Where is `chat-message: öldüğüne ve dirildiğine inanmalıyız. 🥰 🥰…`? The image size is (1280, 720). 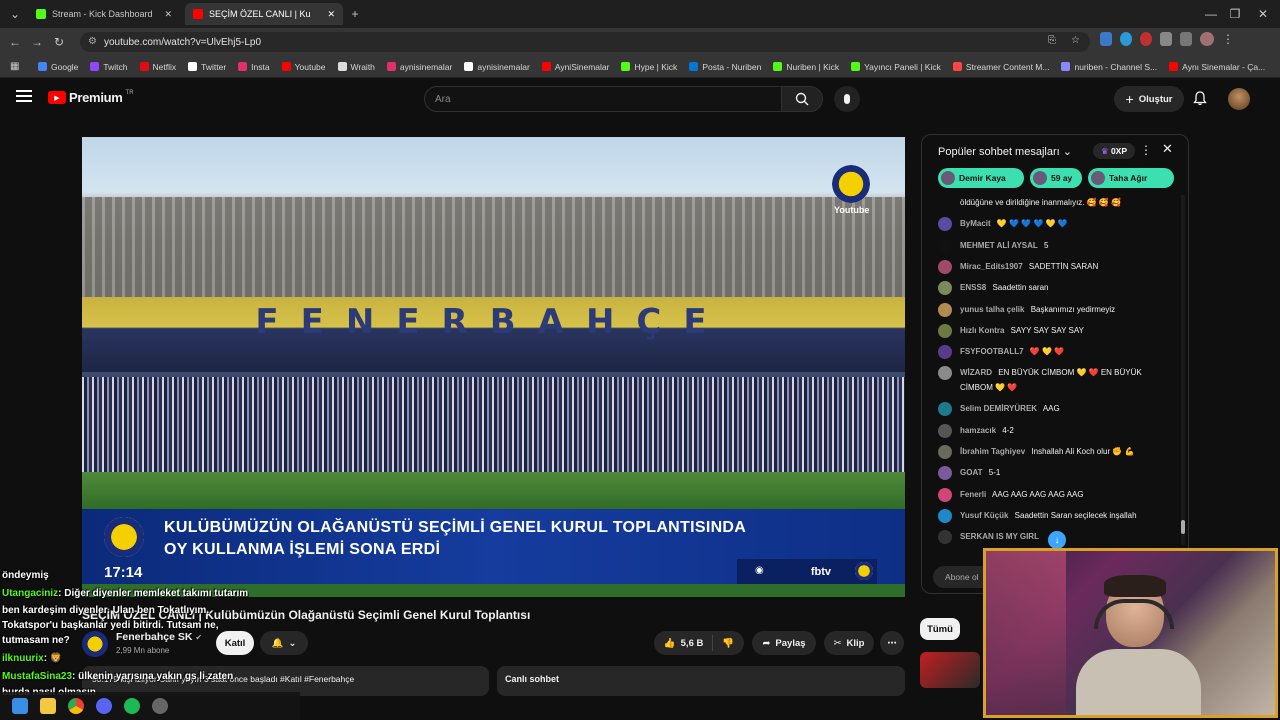 chat-message: öldüğüne ve dirildiğine inanmalıyız. 🥰 🥰… is located at coordinates (1055, 202).